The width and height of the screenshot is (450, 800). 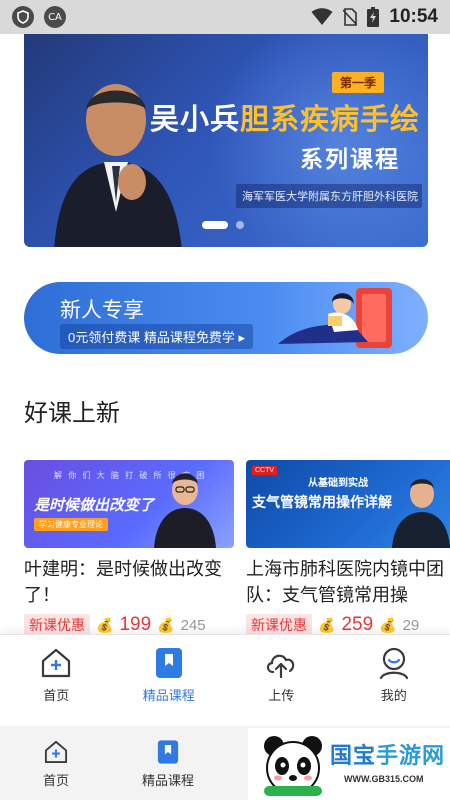 I want to click on banner-title-topic: 胆系疾病手绘, so click(x=330, y=120).